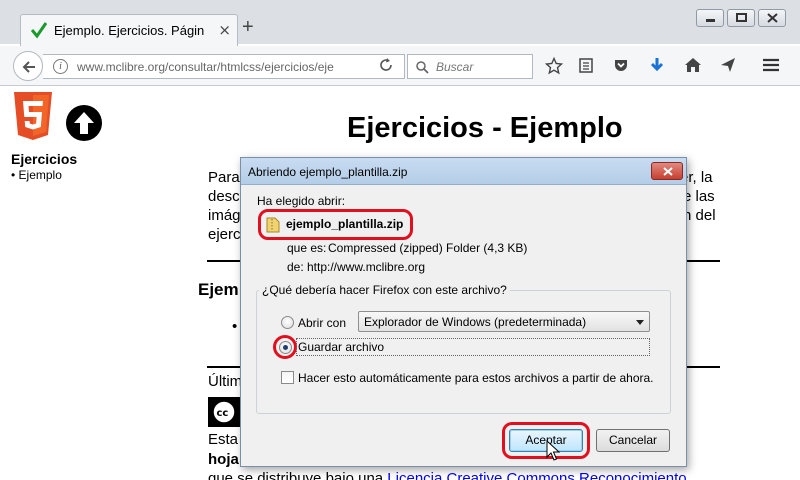  Describe the element at coordinates (273, 225) in the screenshot. I see `zip-folder-icon` at that location.